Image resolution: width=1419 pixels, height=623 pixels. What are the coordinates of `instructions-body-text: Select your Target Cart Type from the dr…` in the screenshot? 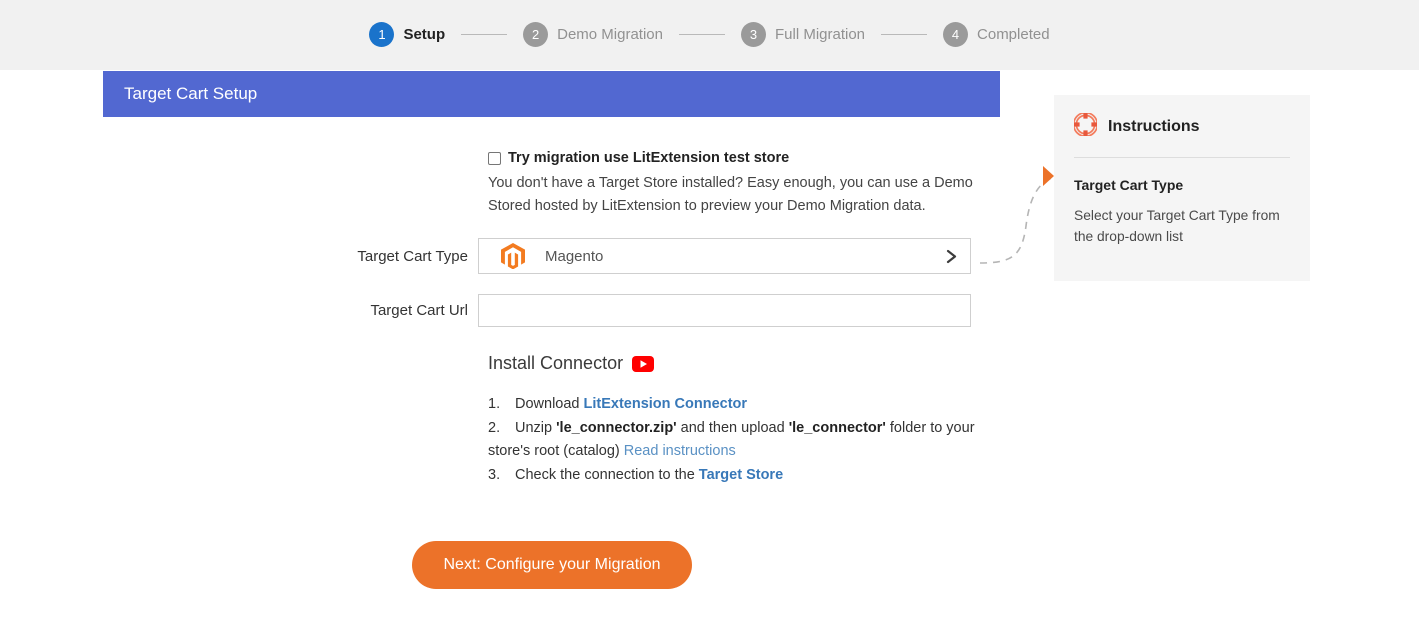 It's located at (1177, 226).